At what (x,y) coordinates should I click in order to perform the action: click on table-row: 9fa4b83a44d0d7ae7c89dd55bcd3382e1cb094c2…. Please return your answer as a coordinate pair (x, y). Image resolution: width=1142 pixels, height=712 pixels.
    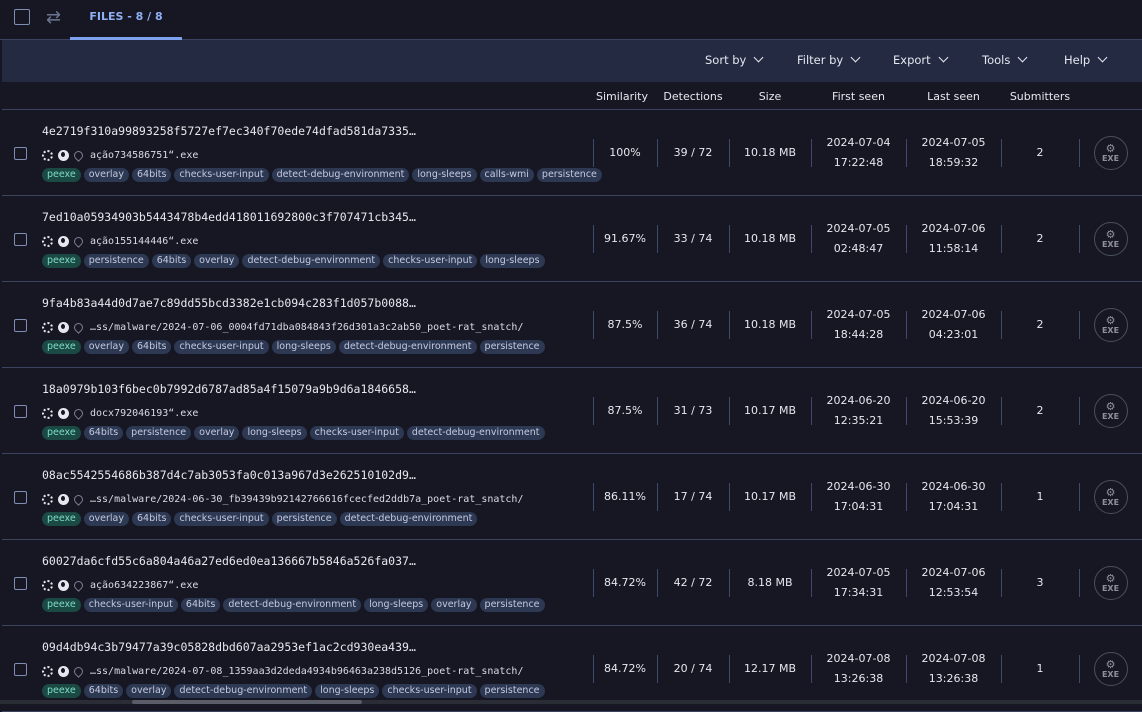
    Looking at the image, I should click on (572, 325).